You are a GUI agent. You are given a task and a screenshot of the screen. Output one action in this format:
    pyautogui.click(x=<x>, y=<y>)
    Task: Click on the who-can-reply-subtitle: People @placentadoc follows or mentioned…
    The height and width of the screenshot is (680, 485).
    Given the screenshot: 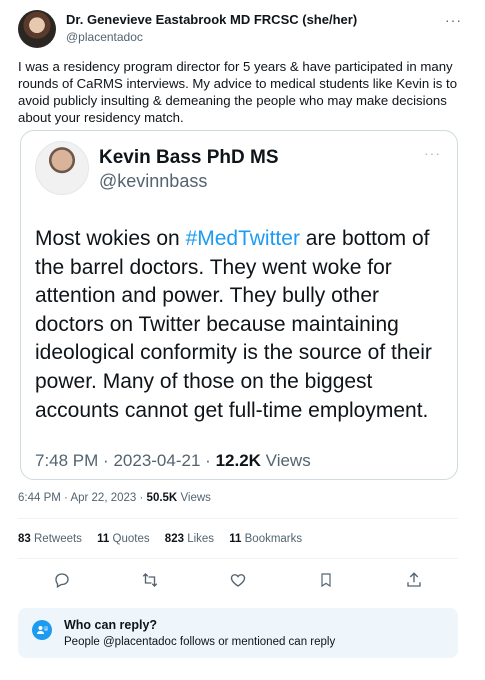 What is the action you would take?
    pyautogui.click(x=200, y=642)
    